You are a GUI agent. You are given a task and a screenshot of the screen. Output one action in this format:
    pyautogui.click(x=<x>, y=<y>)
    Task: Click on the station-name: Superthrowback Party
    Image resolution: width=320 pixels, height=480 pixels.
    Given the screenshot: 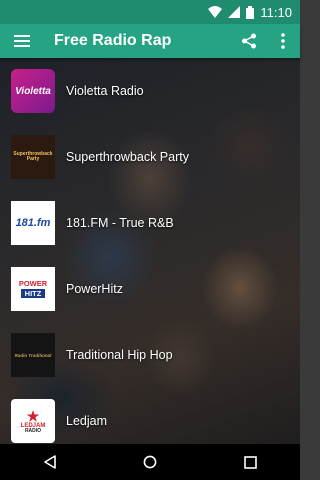 What is the action you would take?
    pyautogui.click(x=127, y=157)
    